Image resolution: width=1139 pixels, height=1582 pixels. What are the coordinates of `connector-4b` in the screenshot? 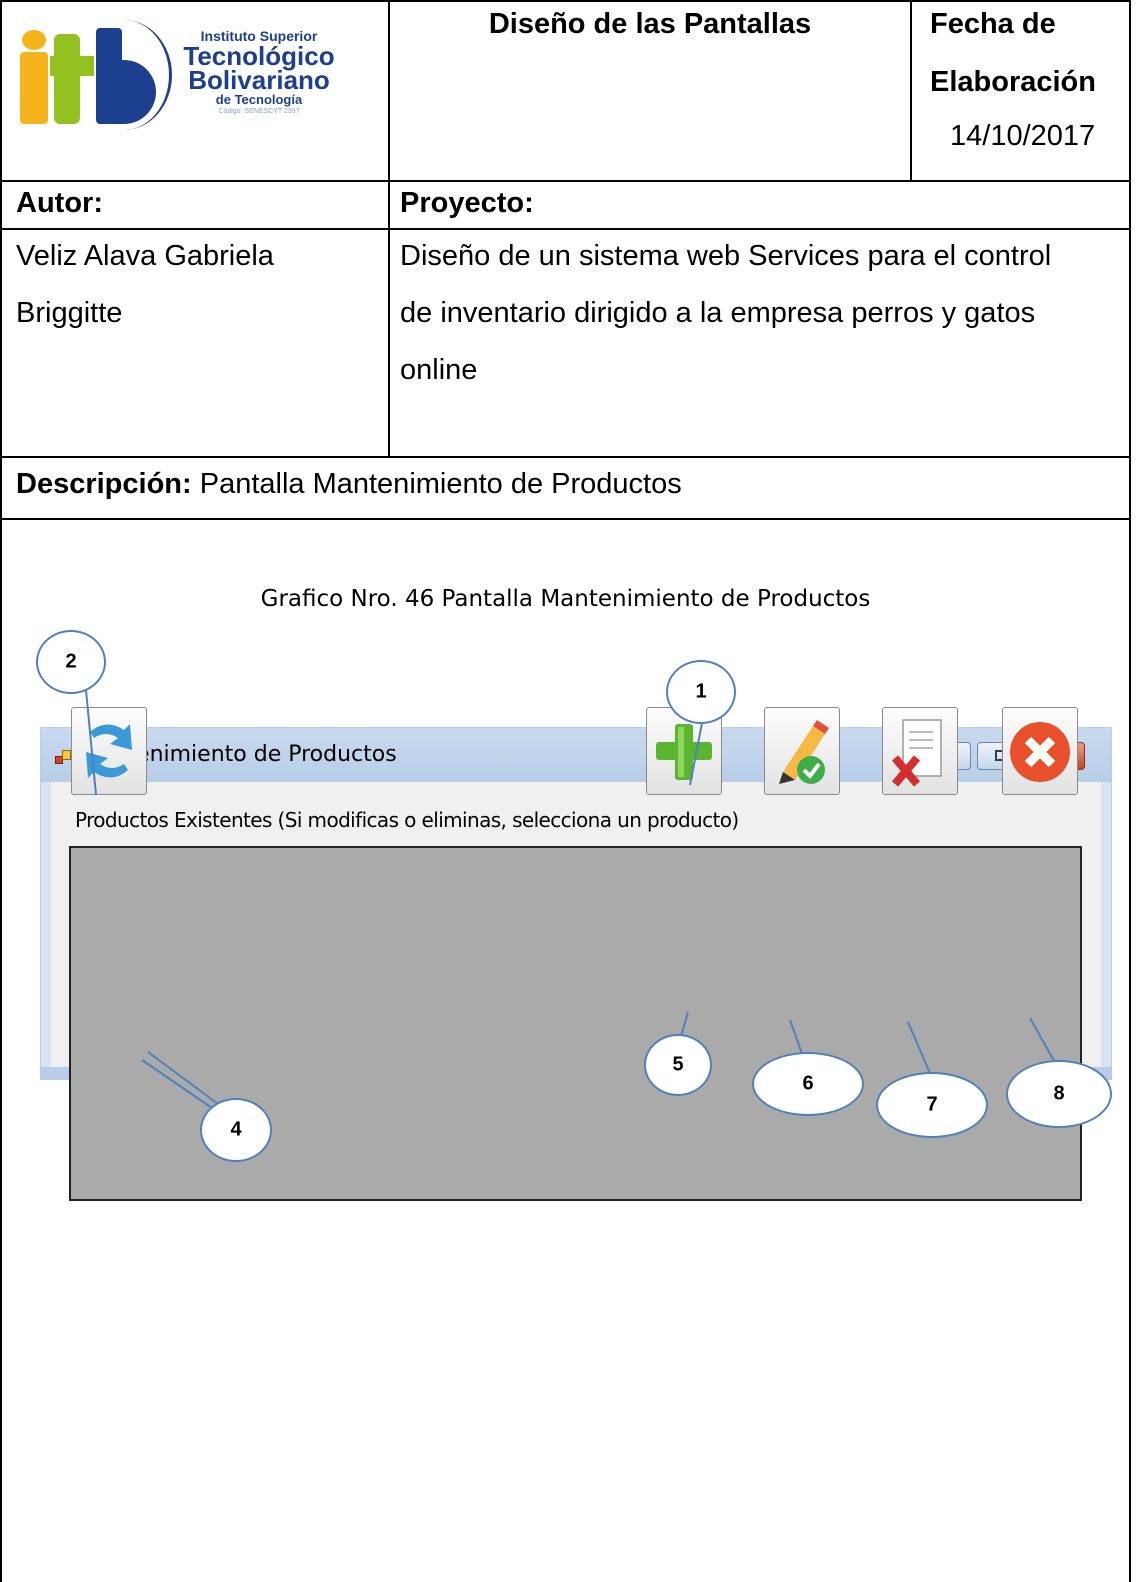 It's located at (183, 1078).